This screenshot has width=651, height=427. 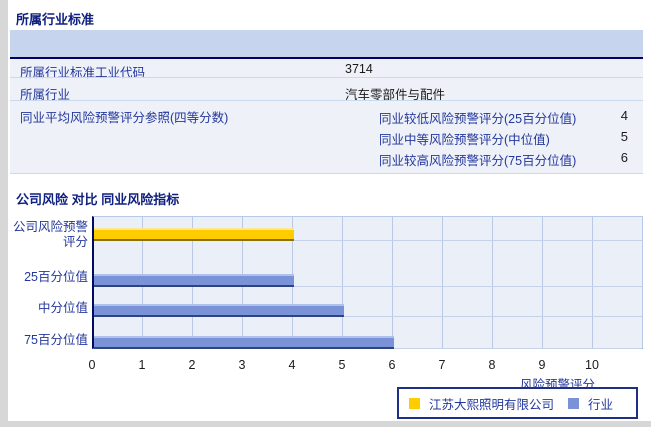 I want to click on chart-section-title: 公司风险 对比 同业风险指标, so click(x=98, y=199).